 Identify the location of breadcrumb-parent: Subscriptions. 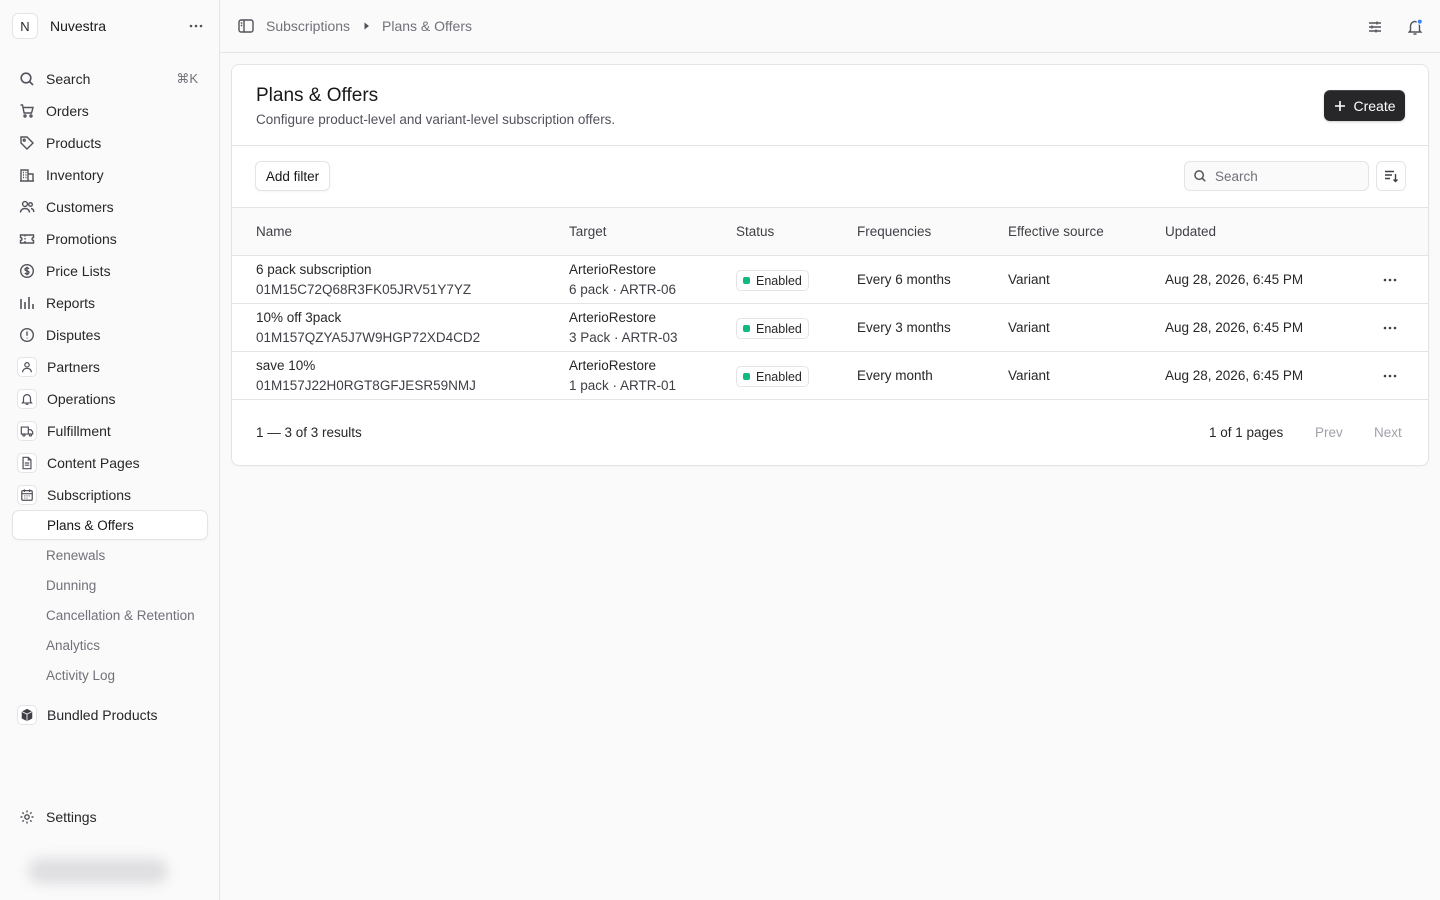
(308, 26).